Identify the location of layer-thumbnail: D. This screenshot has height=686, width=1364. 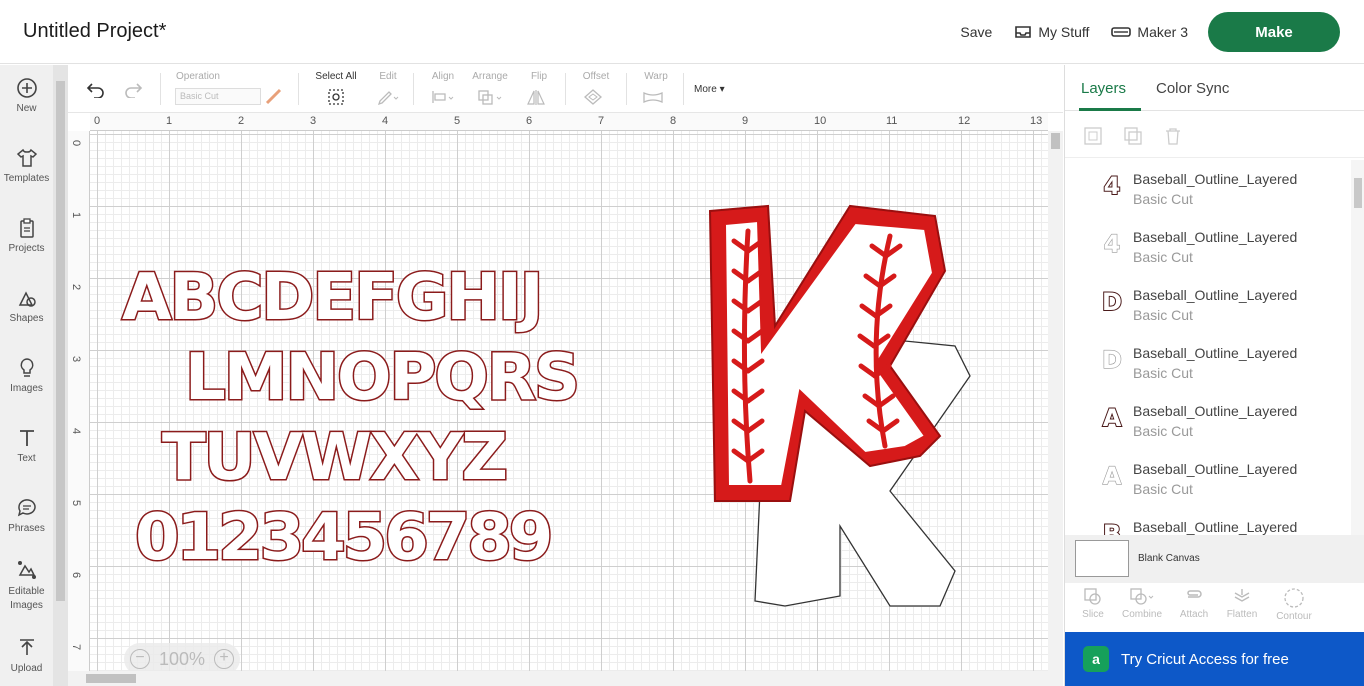
(1112, 302).